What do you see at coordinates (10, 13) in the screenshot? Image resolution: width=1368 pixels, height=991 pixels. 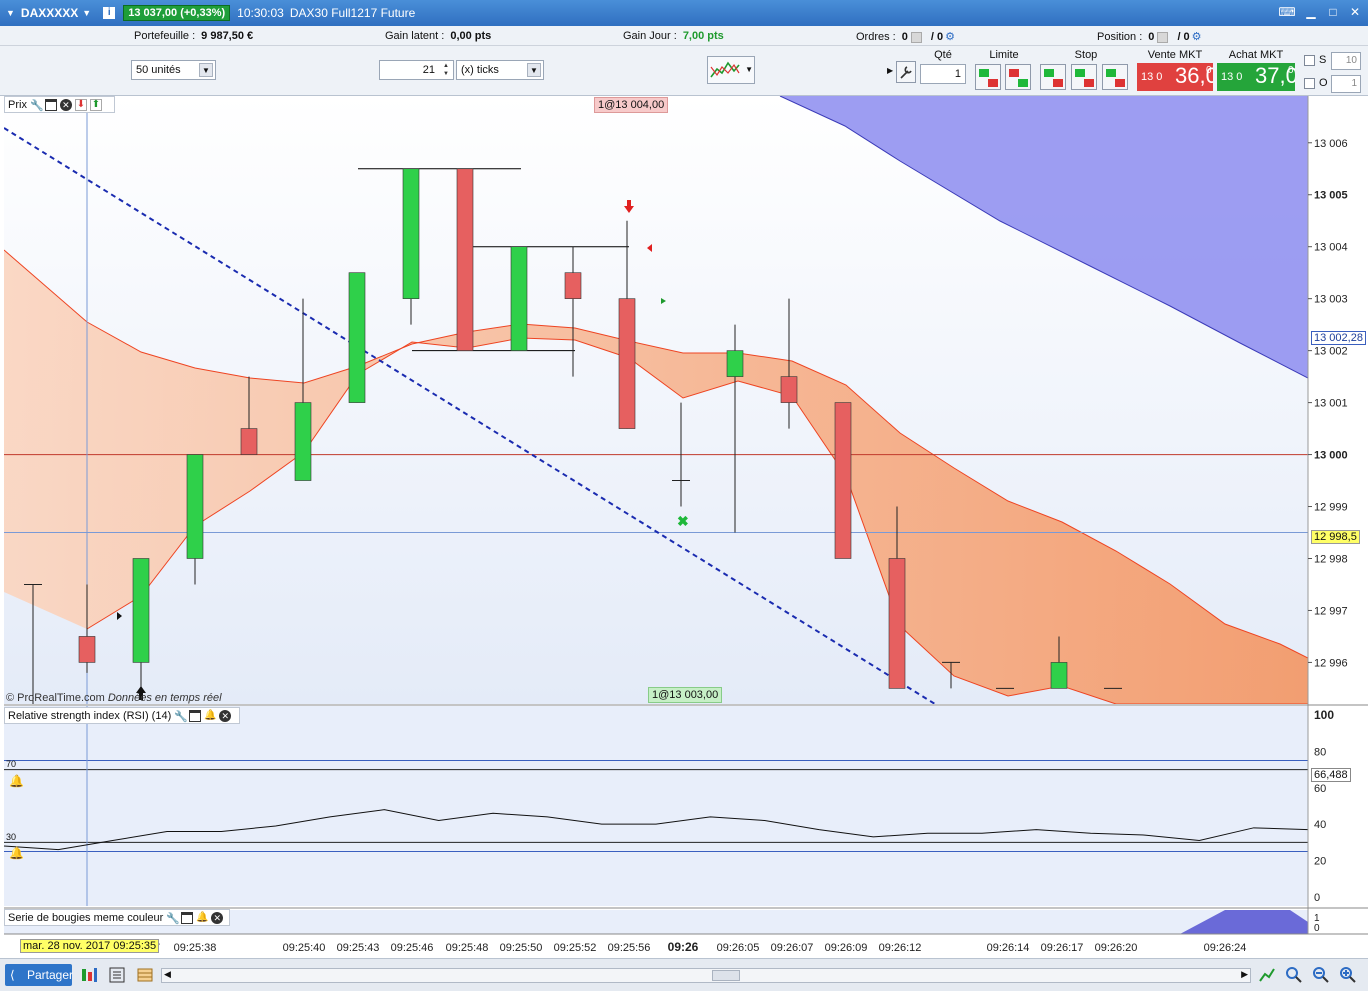 I see `symbol-dropdown-icon: ▼` at bounding box center [10, 13].